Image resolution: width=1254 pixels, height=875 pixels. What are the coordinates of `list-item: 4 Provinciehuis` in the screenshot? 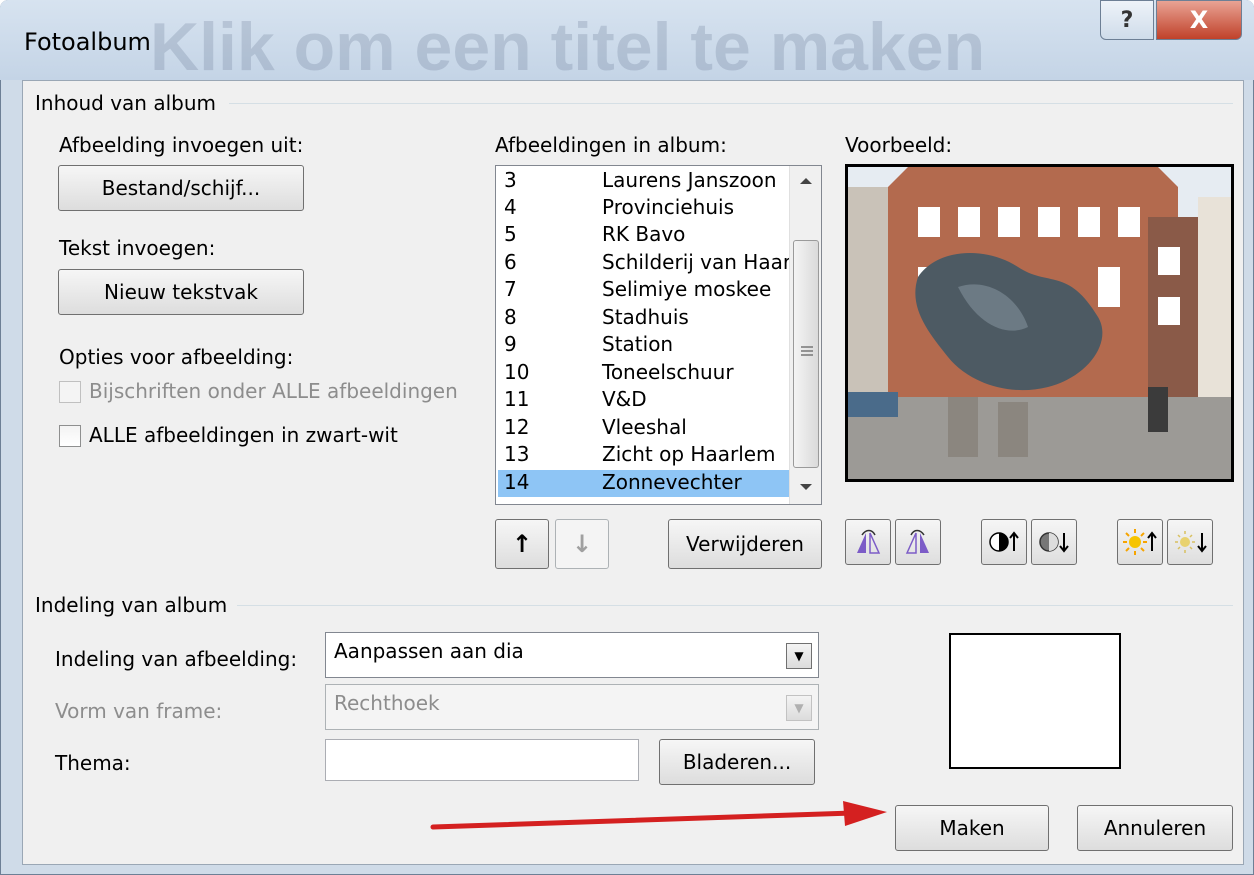 It's located at (643, 208).